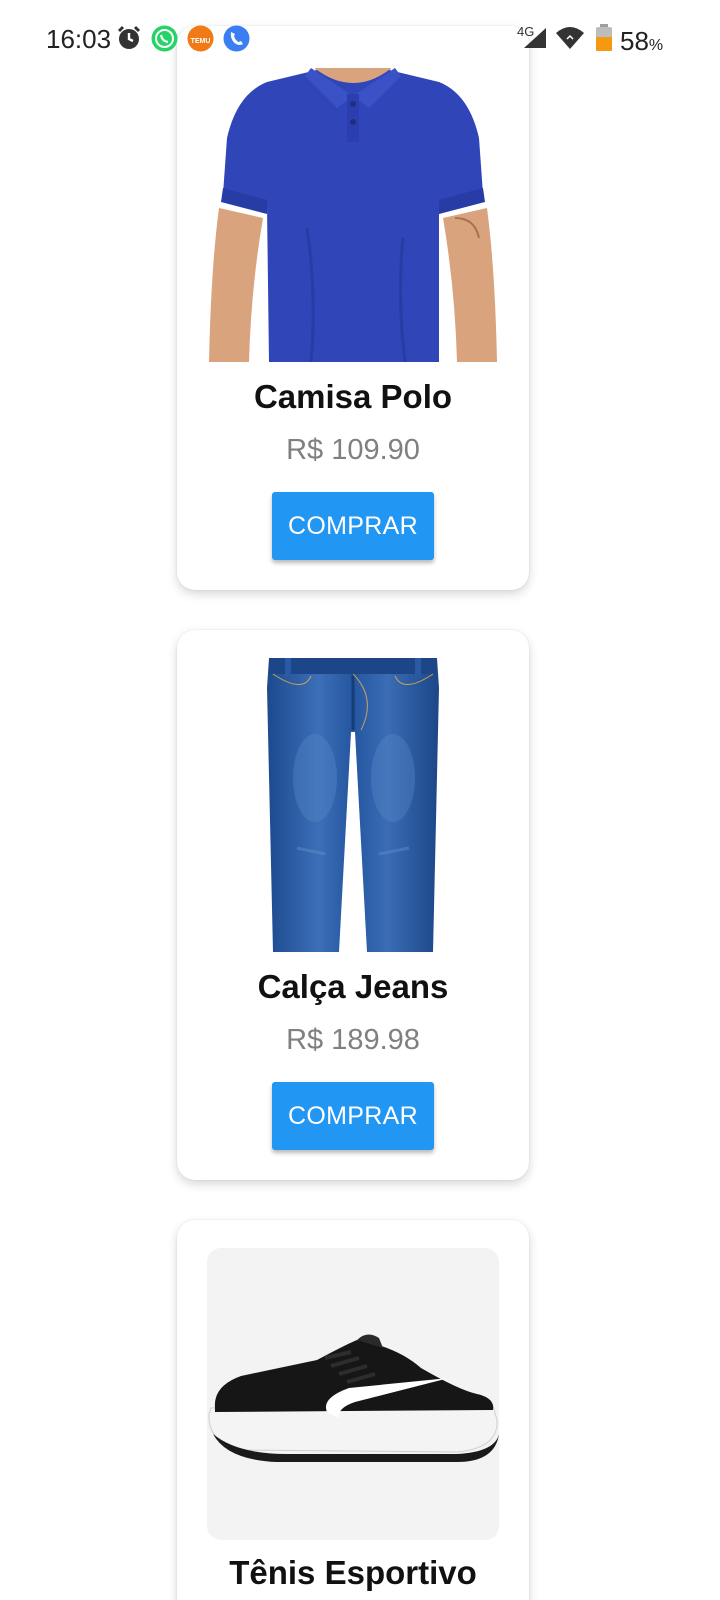 This screenshot has height=1600, width=720. What do you see at coordinates (634, 41) in the screenshot?
I see `battery-percent-value: 58` at bounding box center [634, 41].